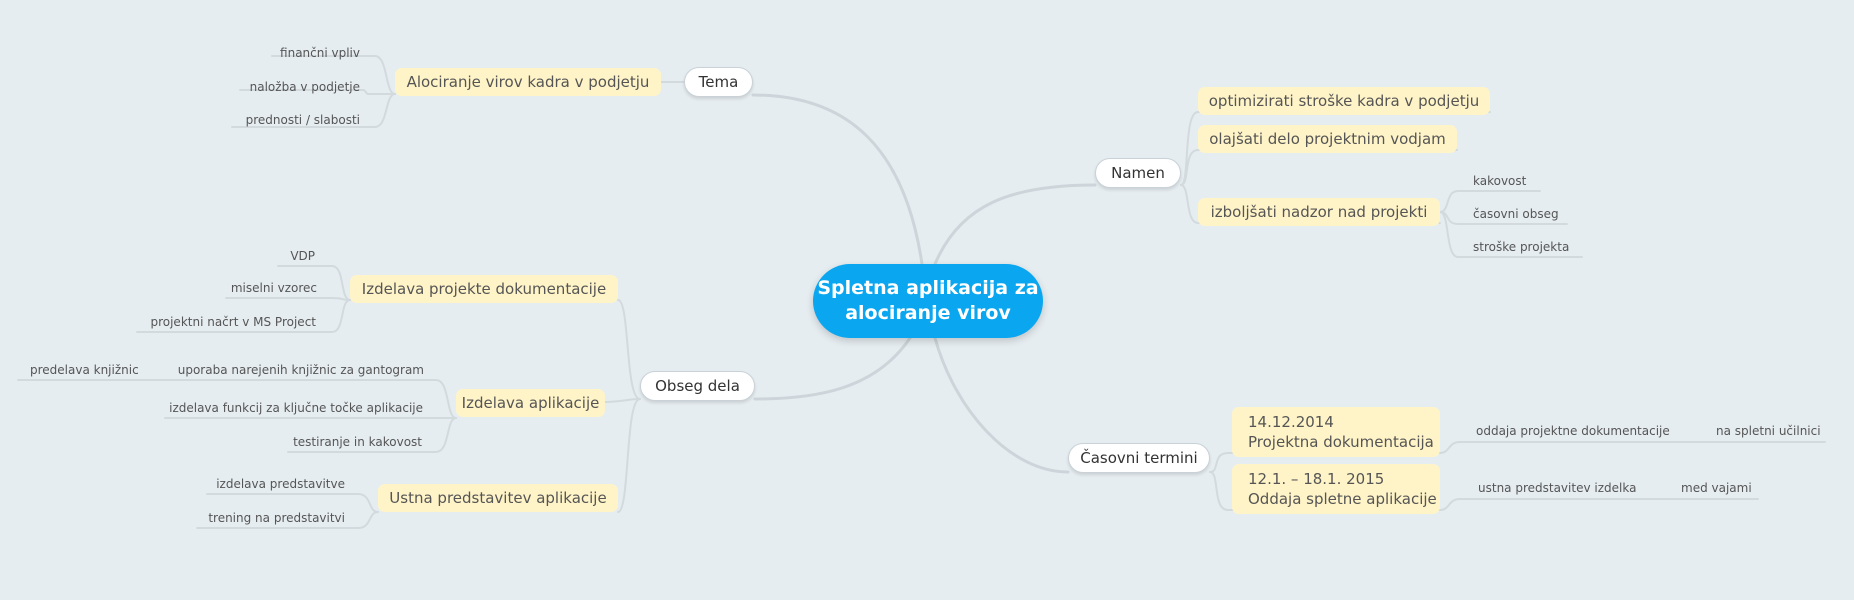 Image resolution: width=1854 pixels, height=600 pixels. I want to click on tema-leaf-prednosti: prednosti / slabosti, so click(290, 120).